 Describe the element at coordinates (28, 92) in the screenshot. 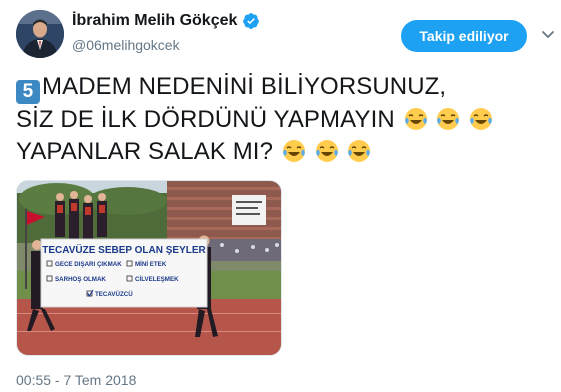

I see `keycap-five-icon: 5` at that location.